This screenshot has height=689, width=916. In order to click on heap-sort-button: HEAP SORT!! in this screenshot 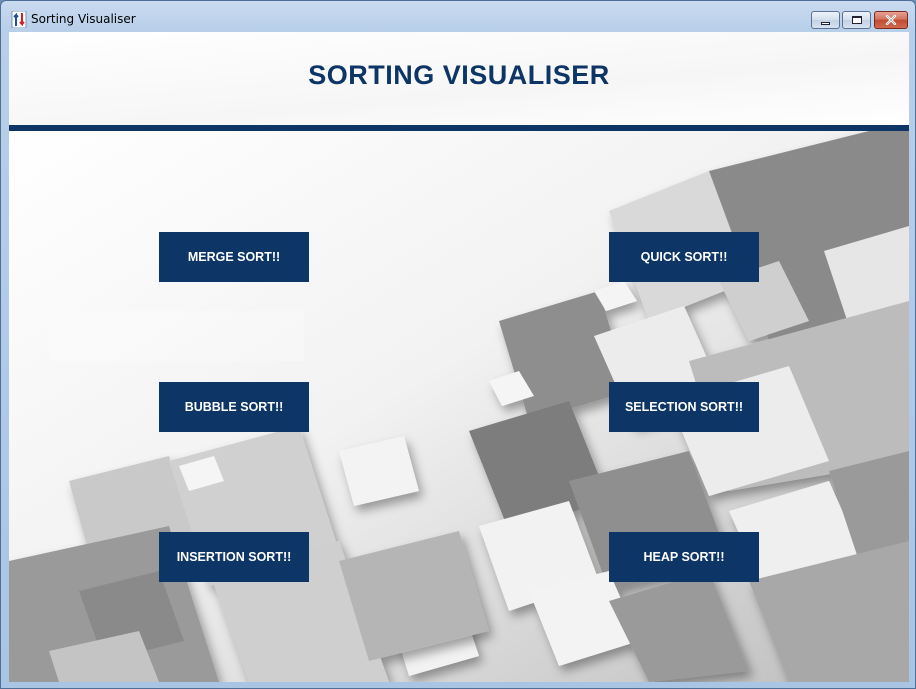, I will do `click(684, 557)`.